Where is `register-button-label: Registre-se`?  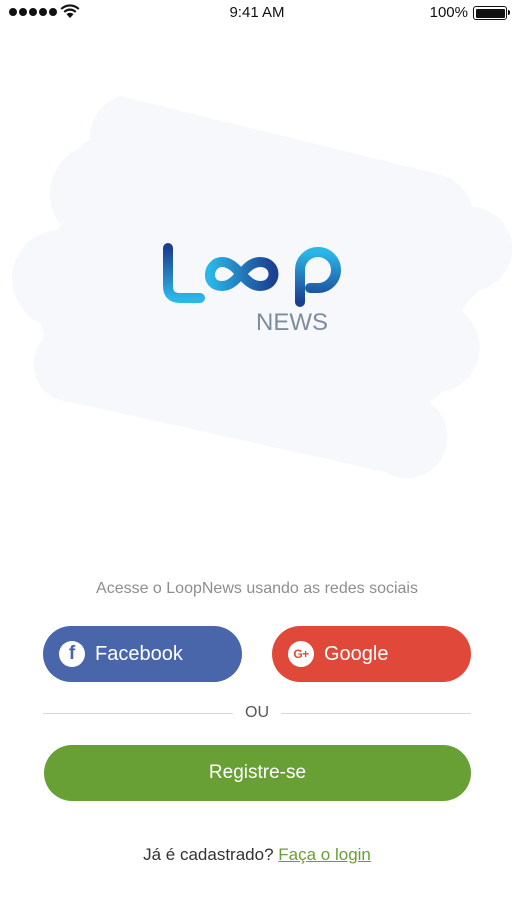 register-button-label: Registre-se is located at coordinates (257, 772).